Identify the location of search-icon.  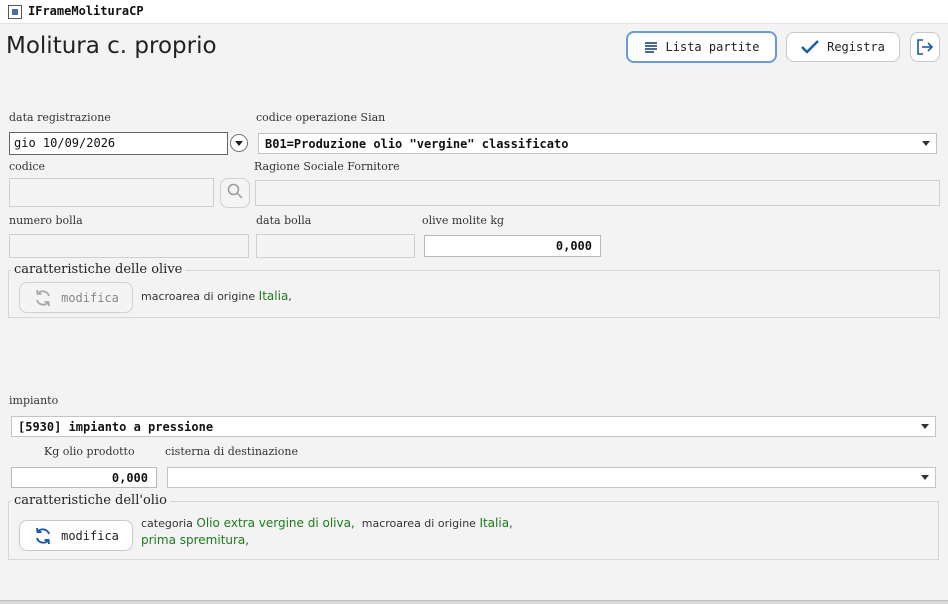
(235, 193).